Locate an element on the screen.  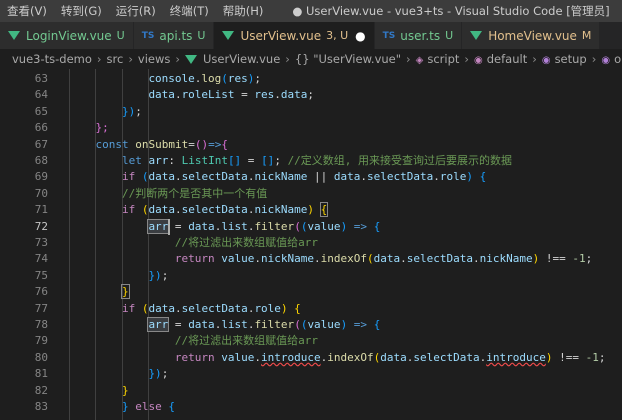
code-line: 81}); is located at coordinates (311, 374).